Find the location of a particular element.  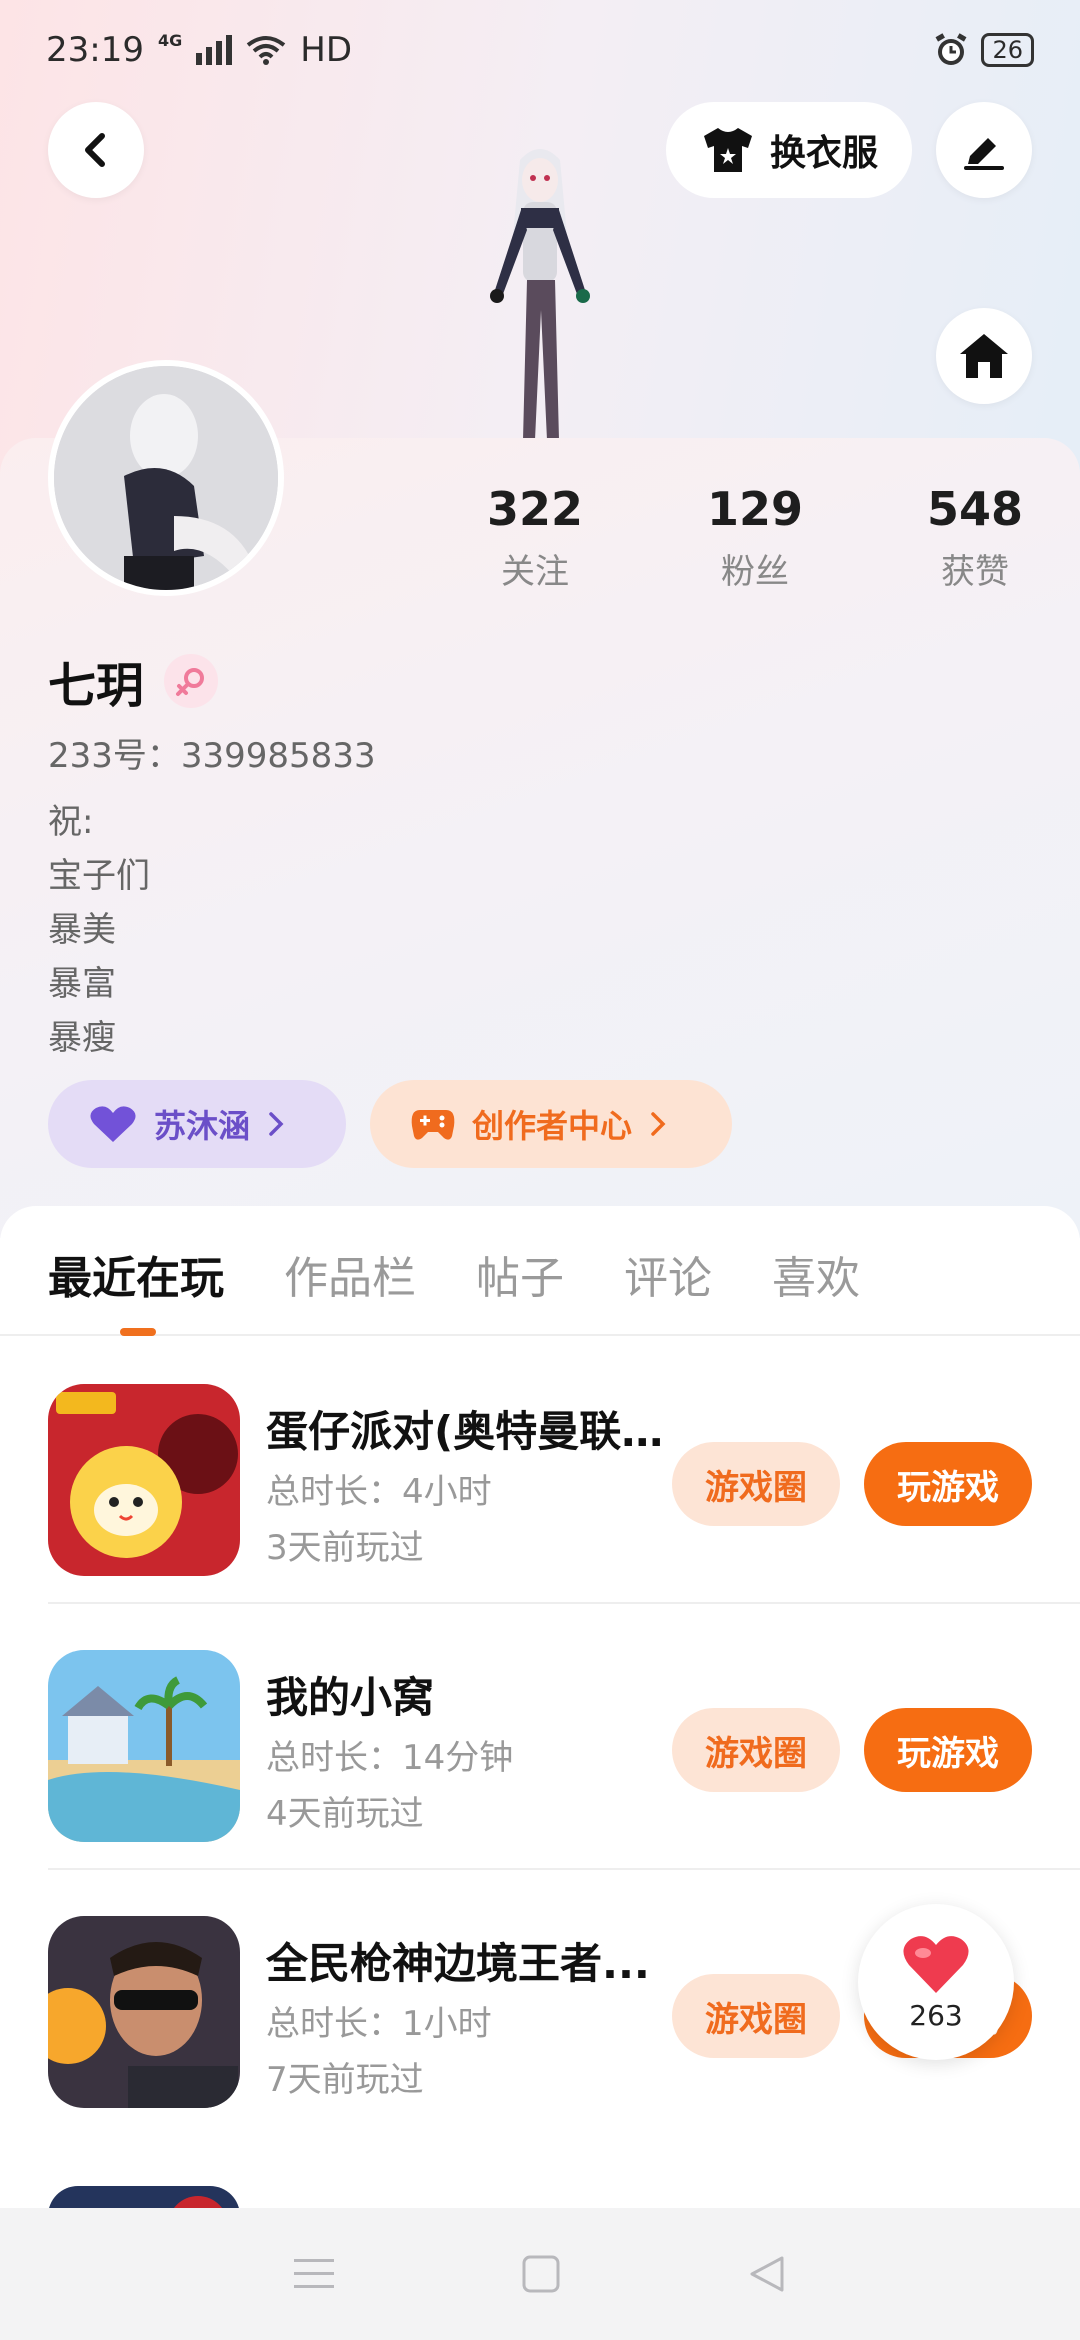

bio-line: 祝: is located at coordinates (71, 822).